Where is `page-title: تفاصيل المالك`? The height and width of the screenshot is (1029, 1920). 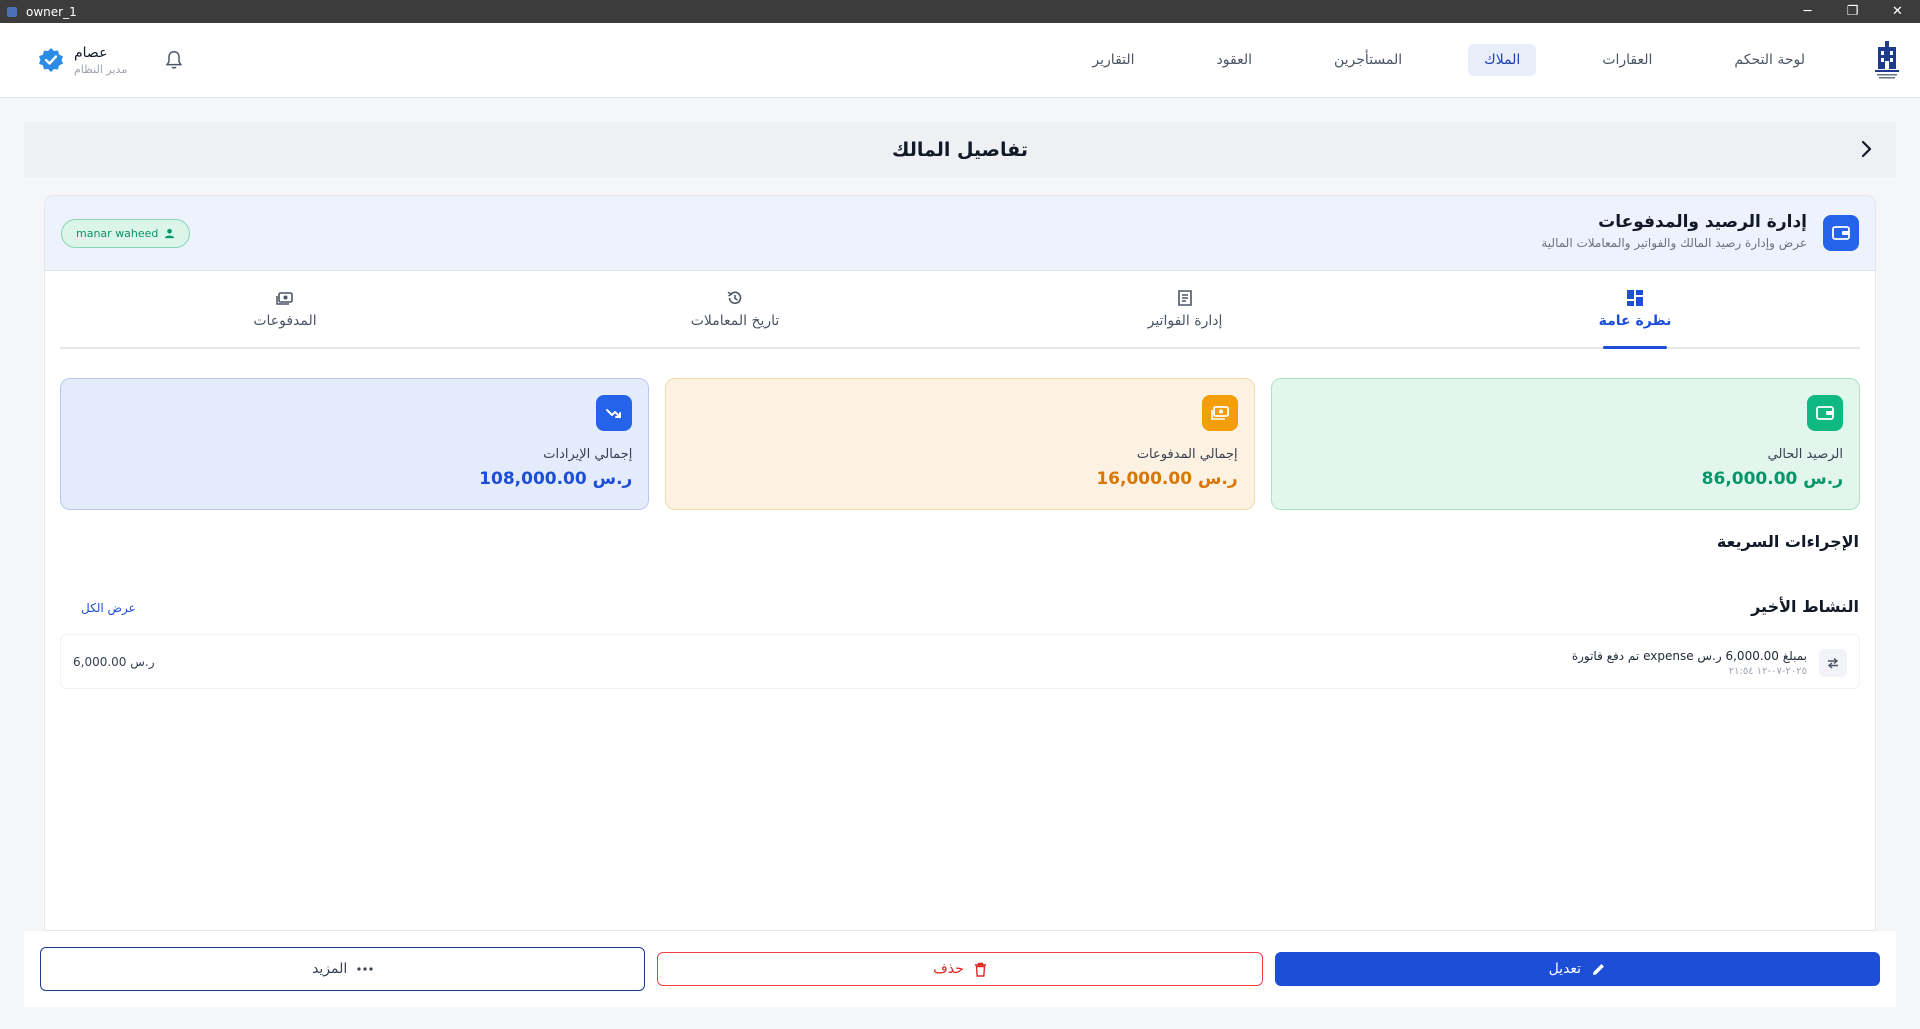
page-title: تفاصيل المالك is located at coordinates (960, 149).